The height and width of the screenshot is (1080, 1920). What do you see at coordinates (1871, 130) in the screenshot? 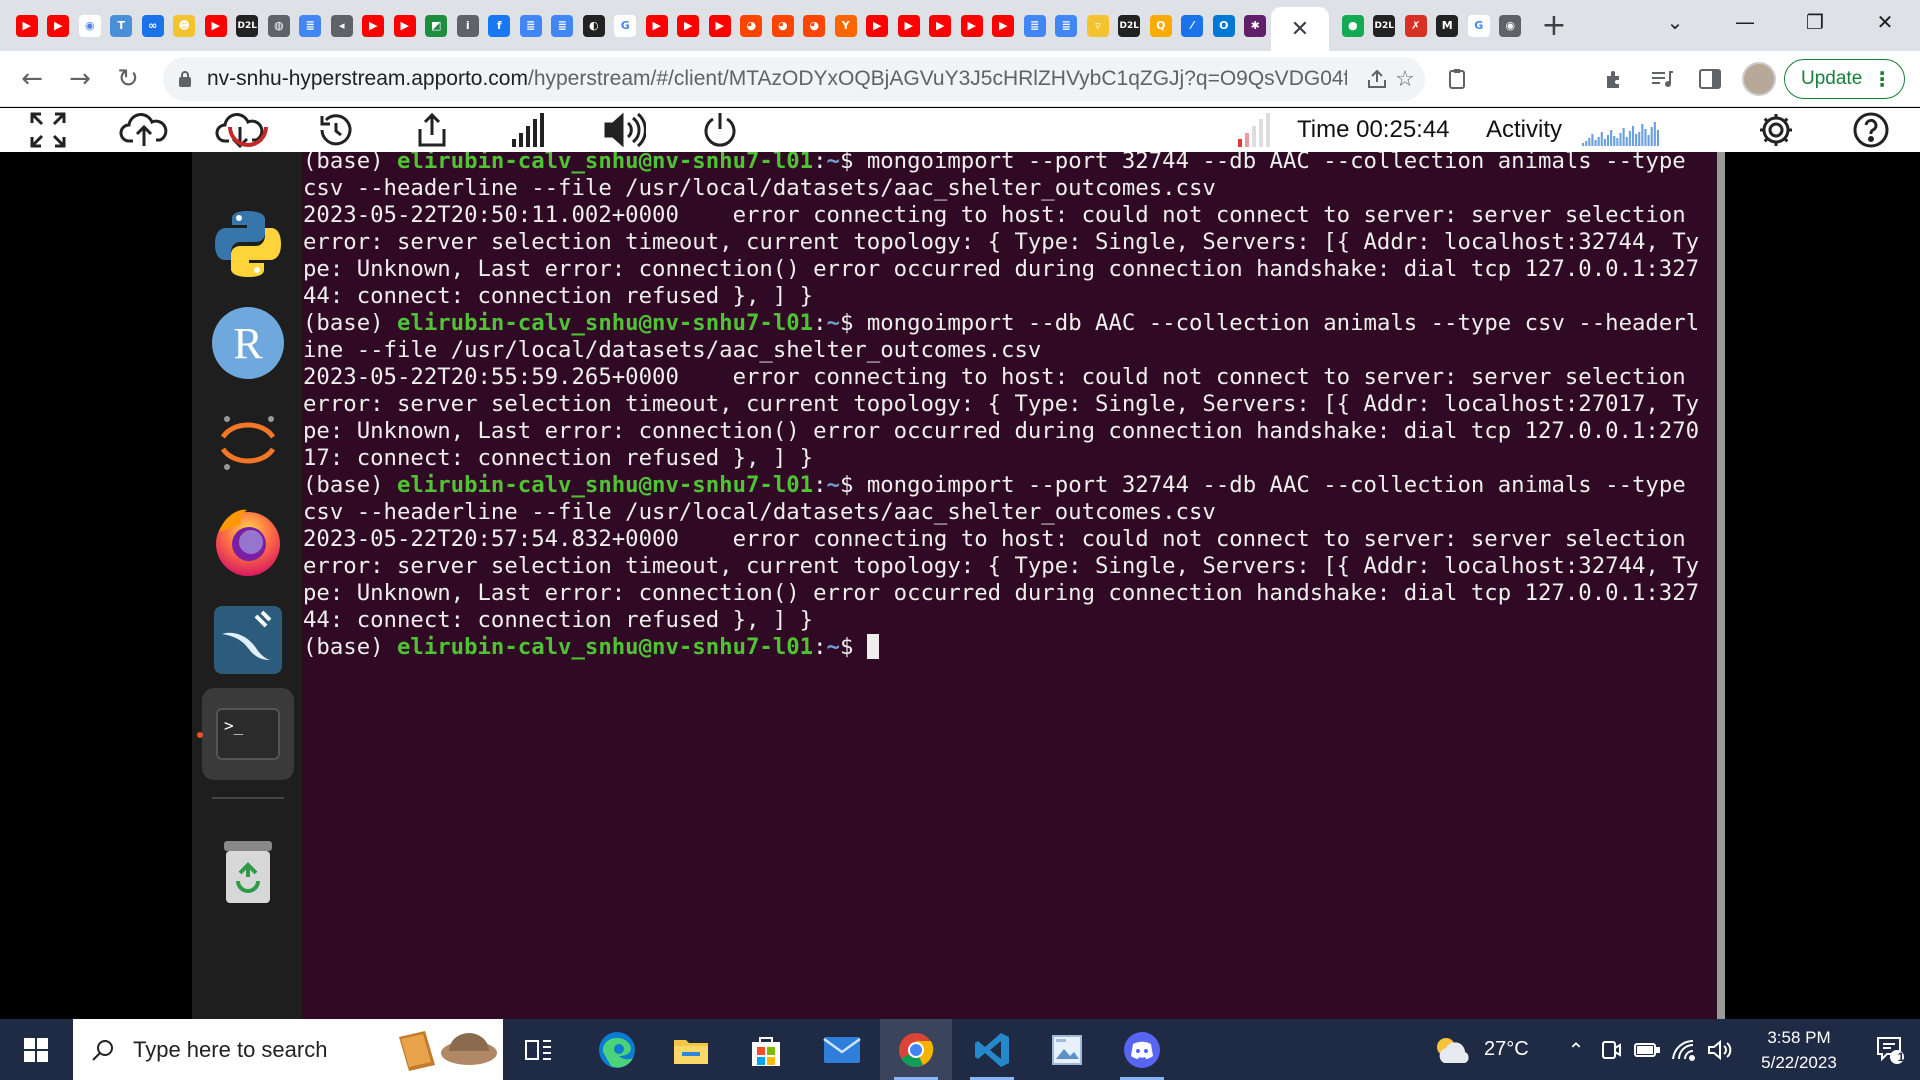
I see `help-icon` at bounding box center [1871, 130].